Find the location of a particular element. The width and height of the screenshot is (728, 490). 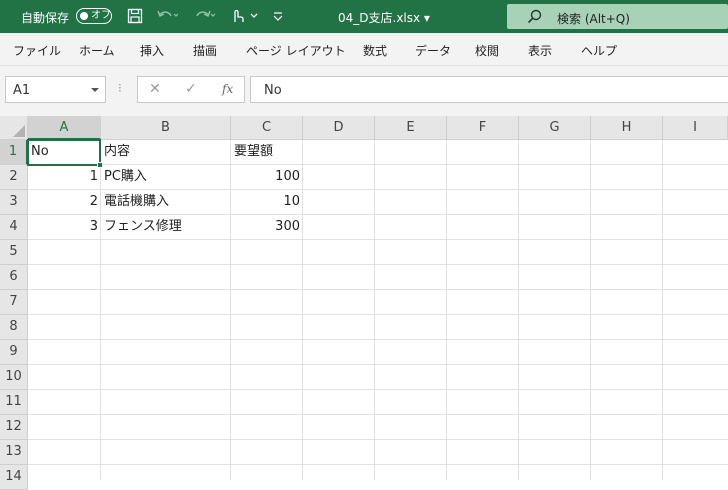

tab-formulas: 数式 is located at coordinates (375, 50).